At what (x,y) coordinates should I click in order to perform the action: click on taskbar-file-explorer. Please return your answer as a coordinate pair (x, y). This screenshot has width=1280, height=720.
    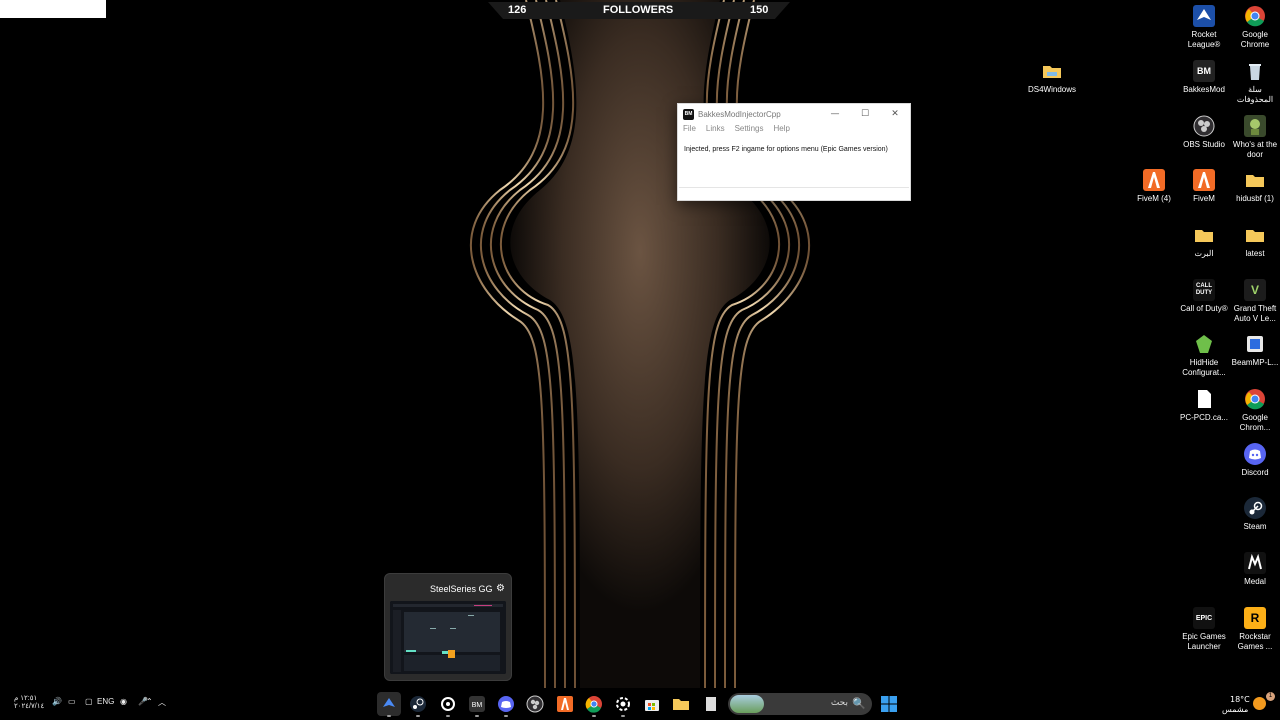
    Looking at the image, I should click on (681, 704).